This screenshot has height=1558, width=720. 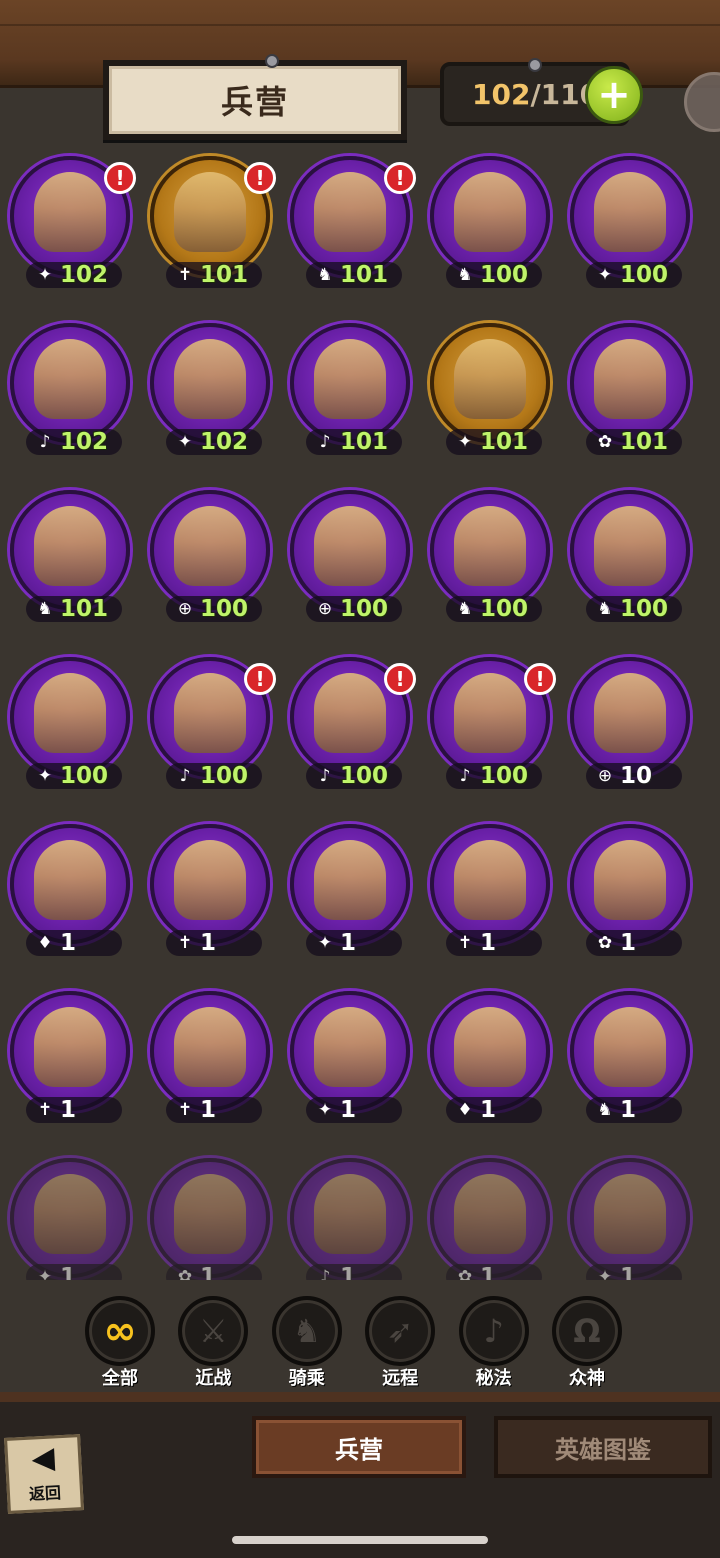 What do you see at coordinates (84, 442) in the screenshot?
I see `unit-level: 102` at bounding box center [84, 442].